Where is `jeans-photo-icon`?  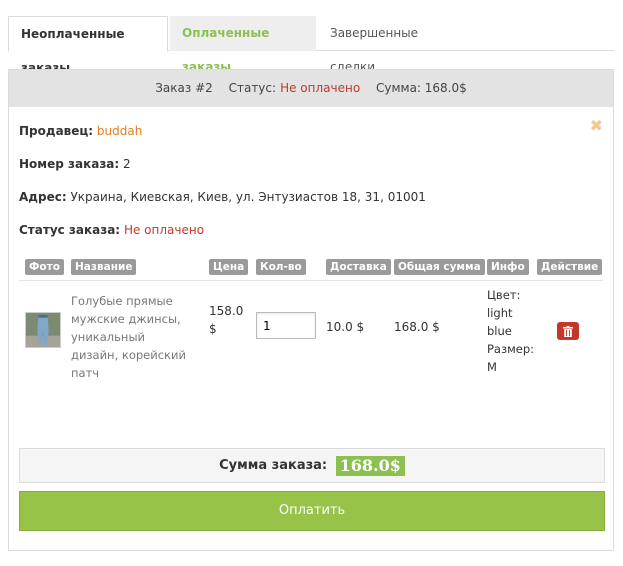 jeans-photo-icon is located at coordinates (43, 330).